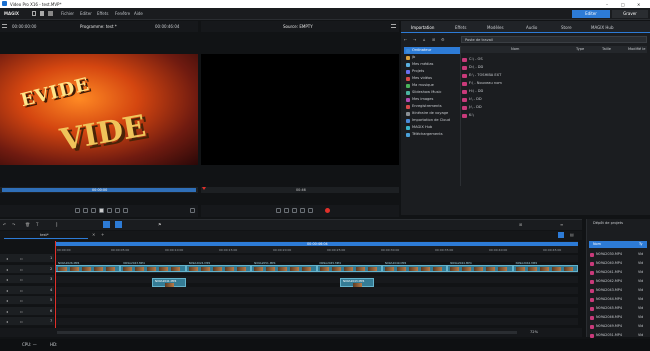  What do you see at coordinates (481, 75) in the screenshot?
I see `drive-item: E:\ - TOSHIBA EXT` at bounding box center [481, 75].